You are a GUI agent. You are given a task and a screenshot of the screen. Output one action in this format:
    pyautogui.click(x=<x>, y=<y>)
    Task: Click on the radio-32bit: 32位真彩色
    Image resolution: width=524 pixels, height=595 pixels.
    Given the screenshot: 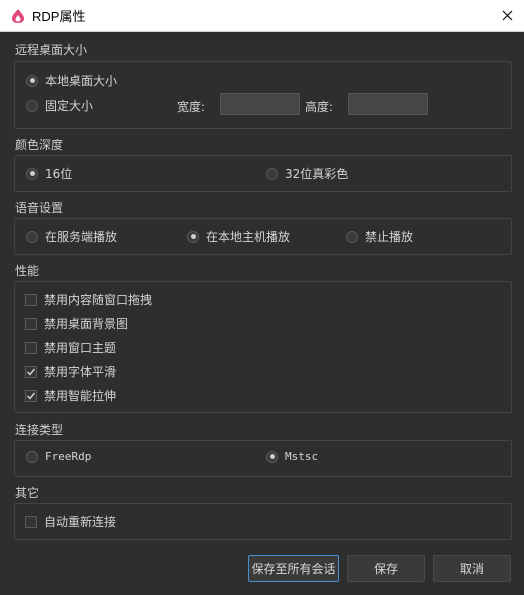 What is the action you would take?
    pyautogui.click(x=307, y=173)
    